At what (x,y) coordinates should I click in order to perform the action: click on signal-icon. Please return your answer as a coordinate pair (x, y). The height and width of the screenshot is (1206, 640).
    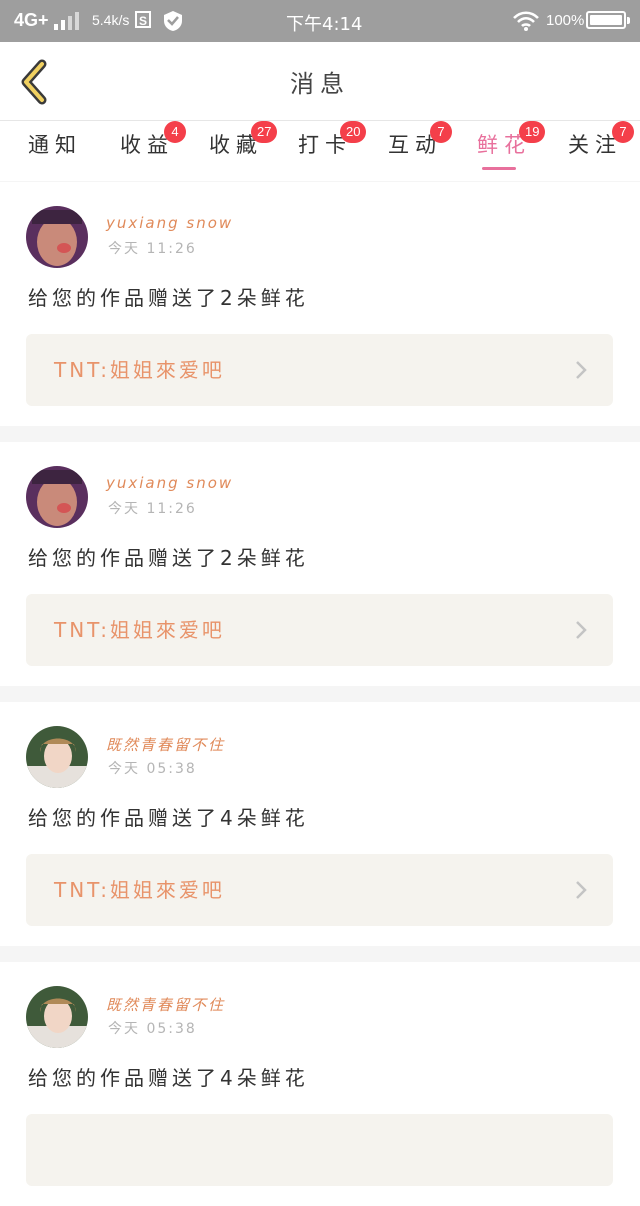
    Looking at the image, I should click on (66, 21).